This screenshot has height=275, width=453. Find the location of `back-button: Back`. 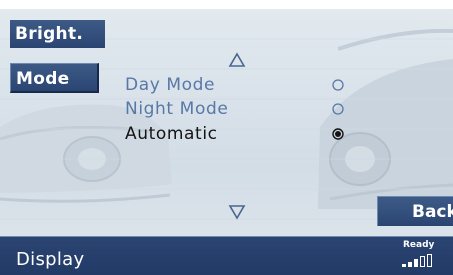

back-button: Back is located at coordinates (415, 211).